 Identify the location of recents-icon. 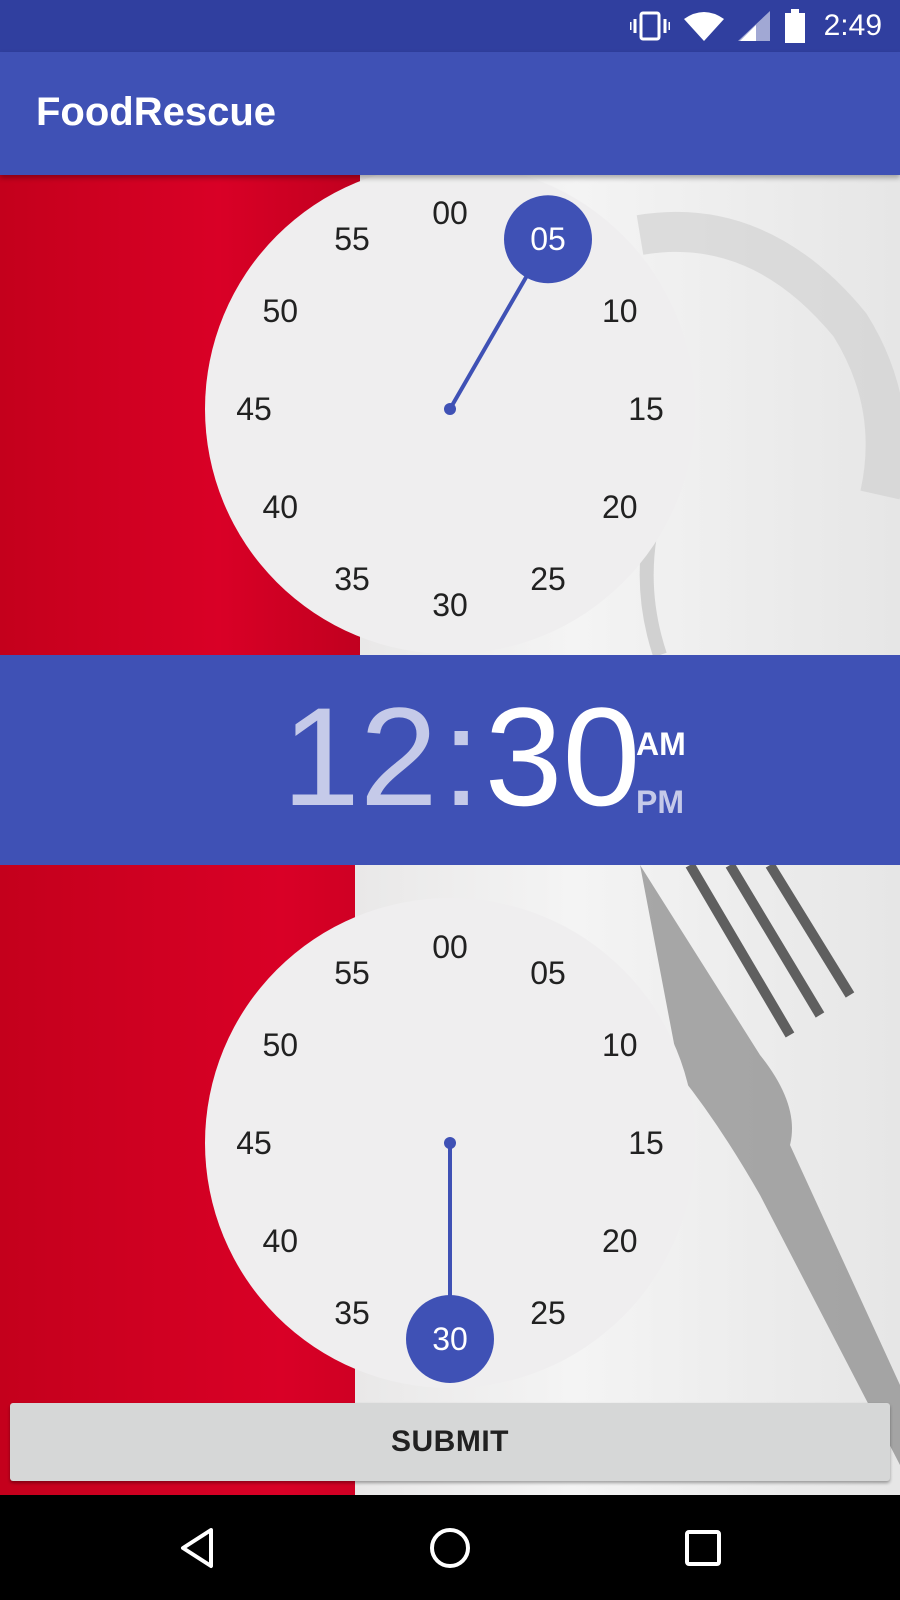
(703, 1547).